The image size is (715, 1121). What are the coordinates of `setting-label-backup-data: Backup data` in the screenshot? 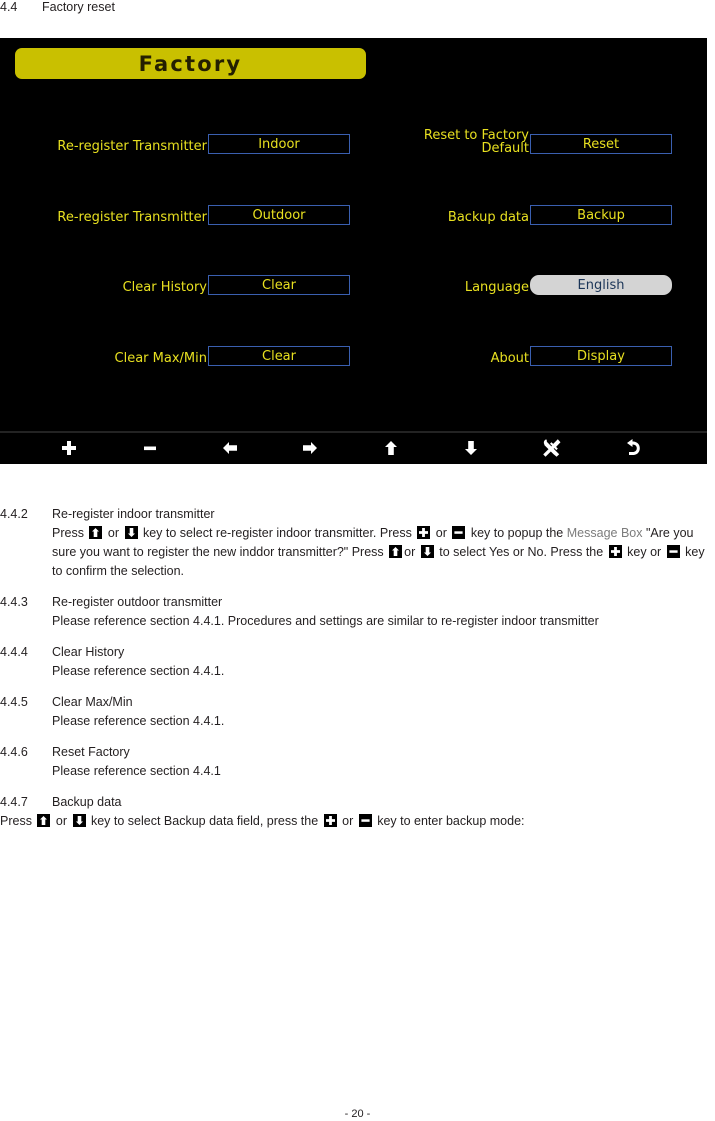 It's located at (488, 217).